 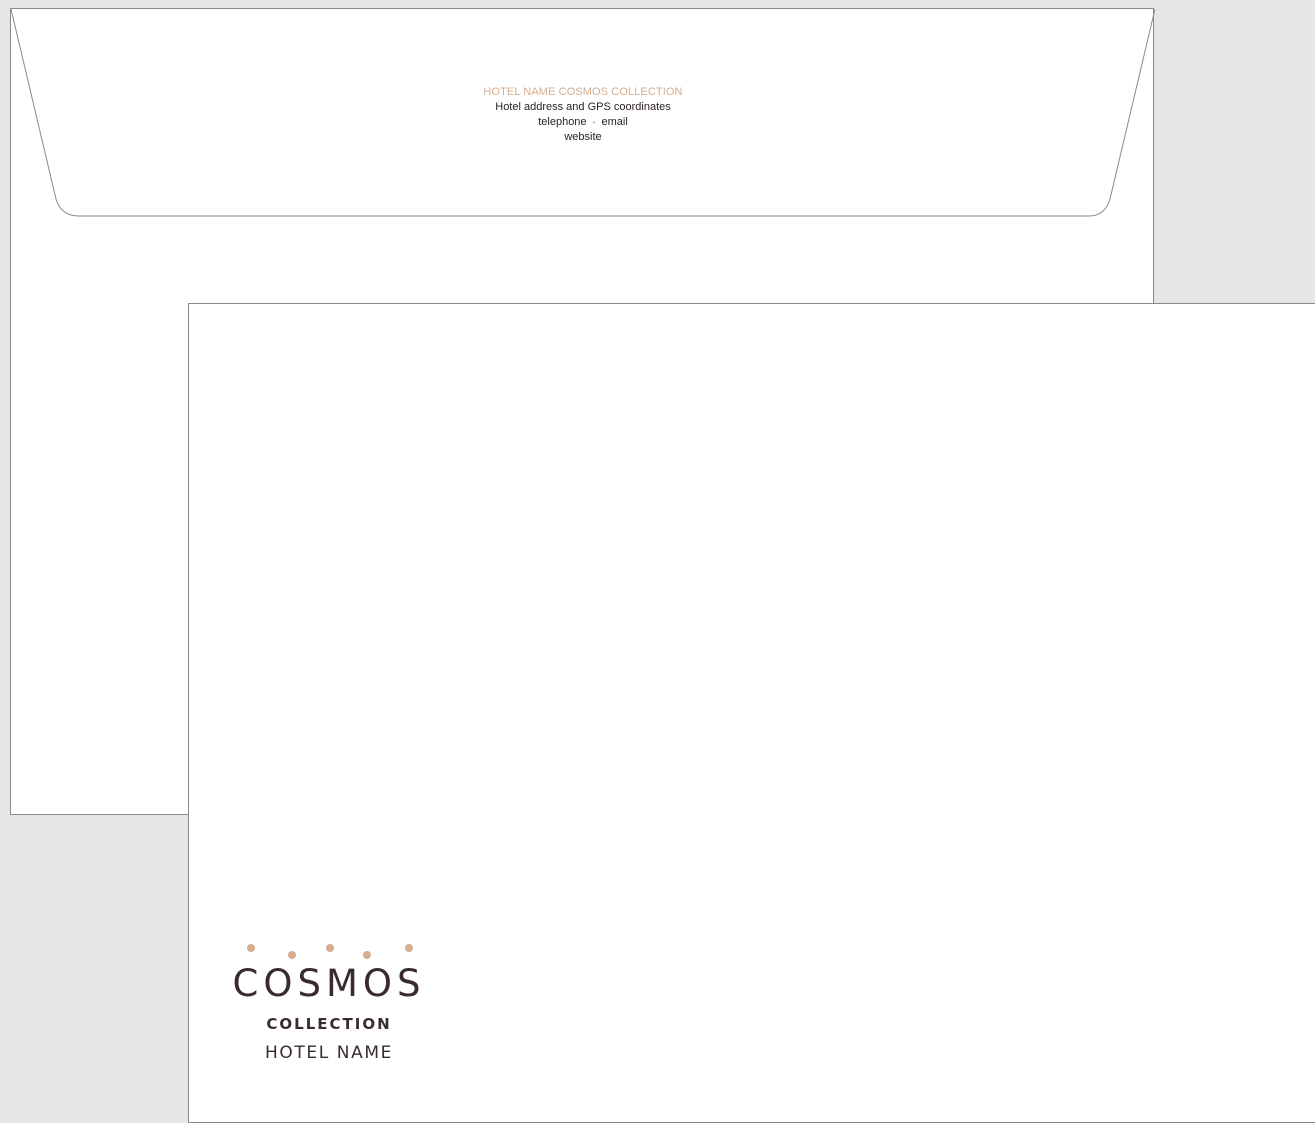 I want to click on logo-wordmark: COSMOS, so click(x=329, y=983).